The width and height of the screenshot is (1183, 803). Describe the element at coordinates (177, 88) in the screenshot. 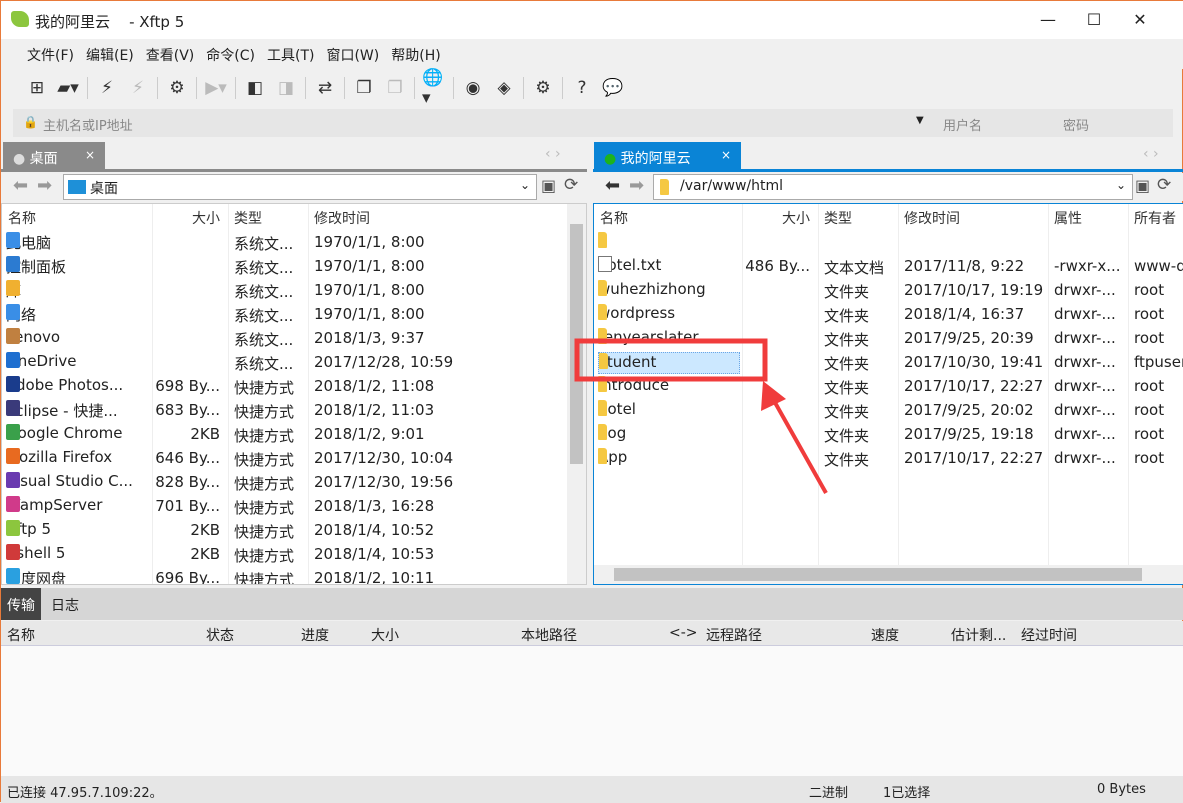

I see `session-properties-icon: ⚙` at that location.